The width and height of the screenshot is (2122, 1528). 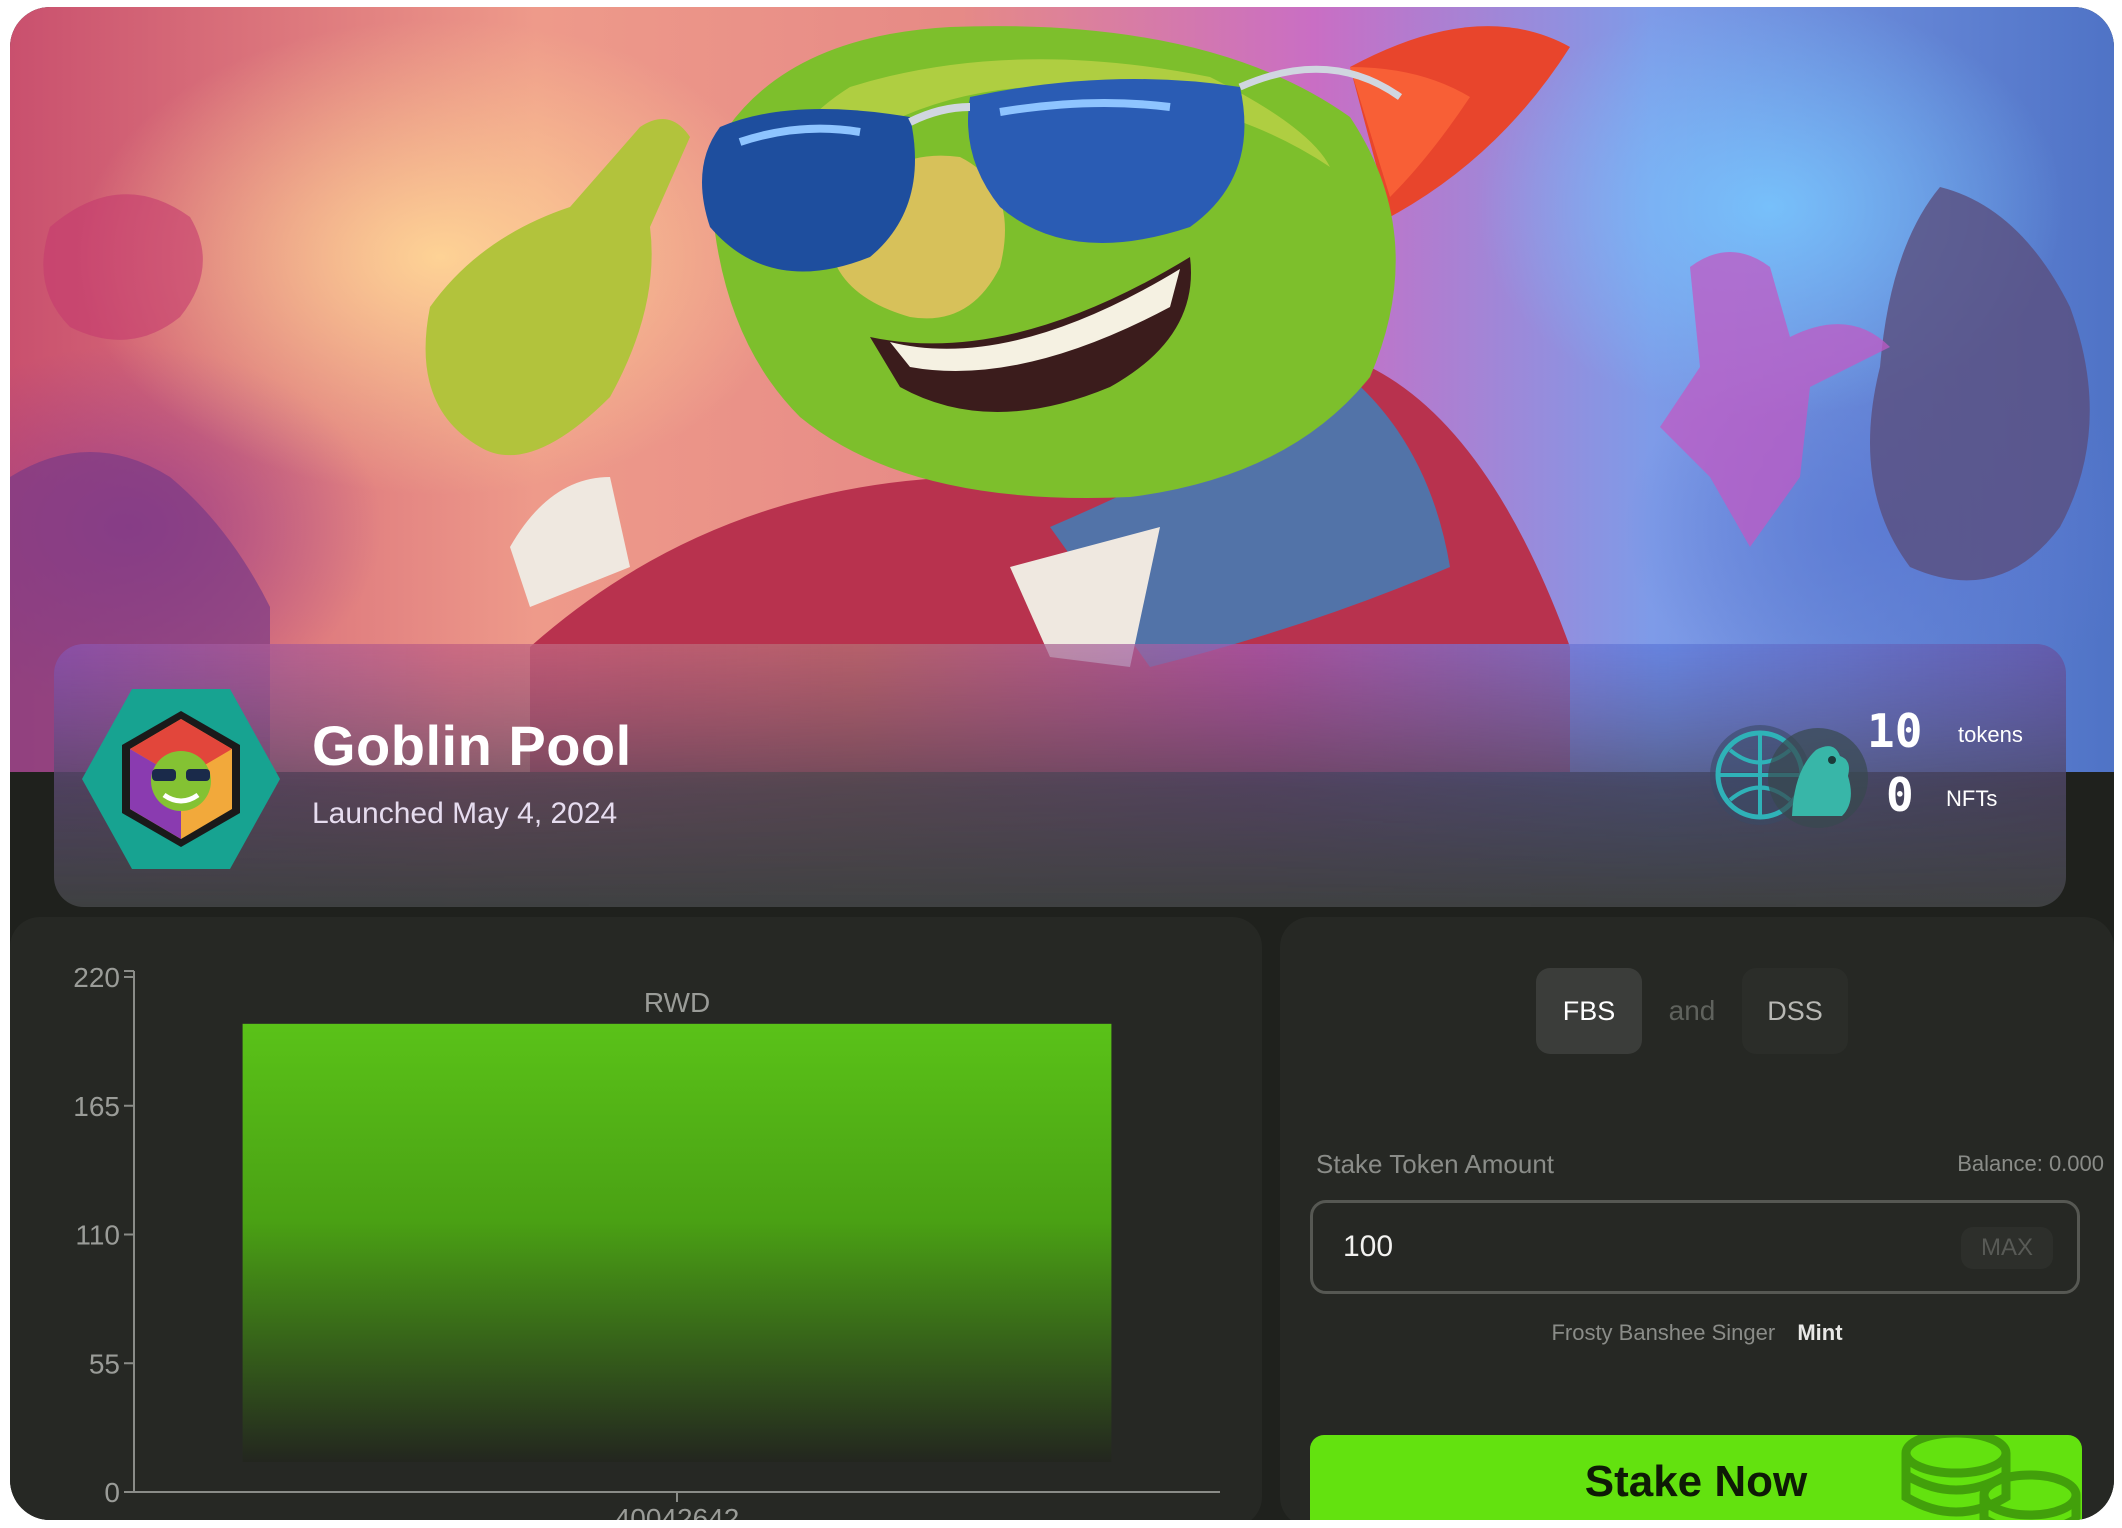 I want to click on token-chip-fbs: FBS, so click(x=1589, y=1011).